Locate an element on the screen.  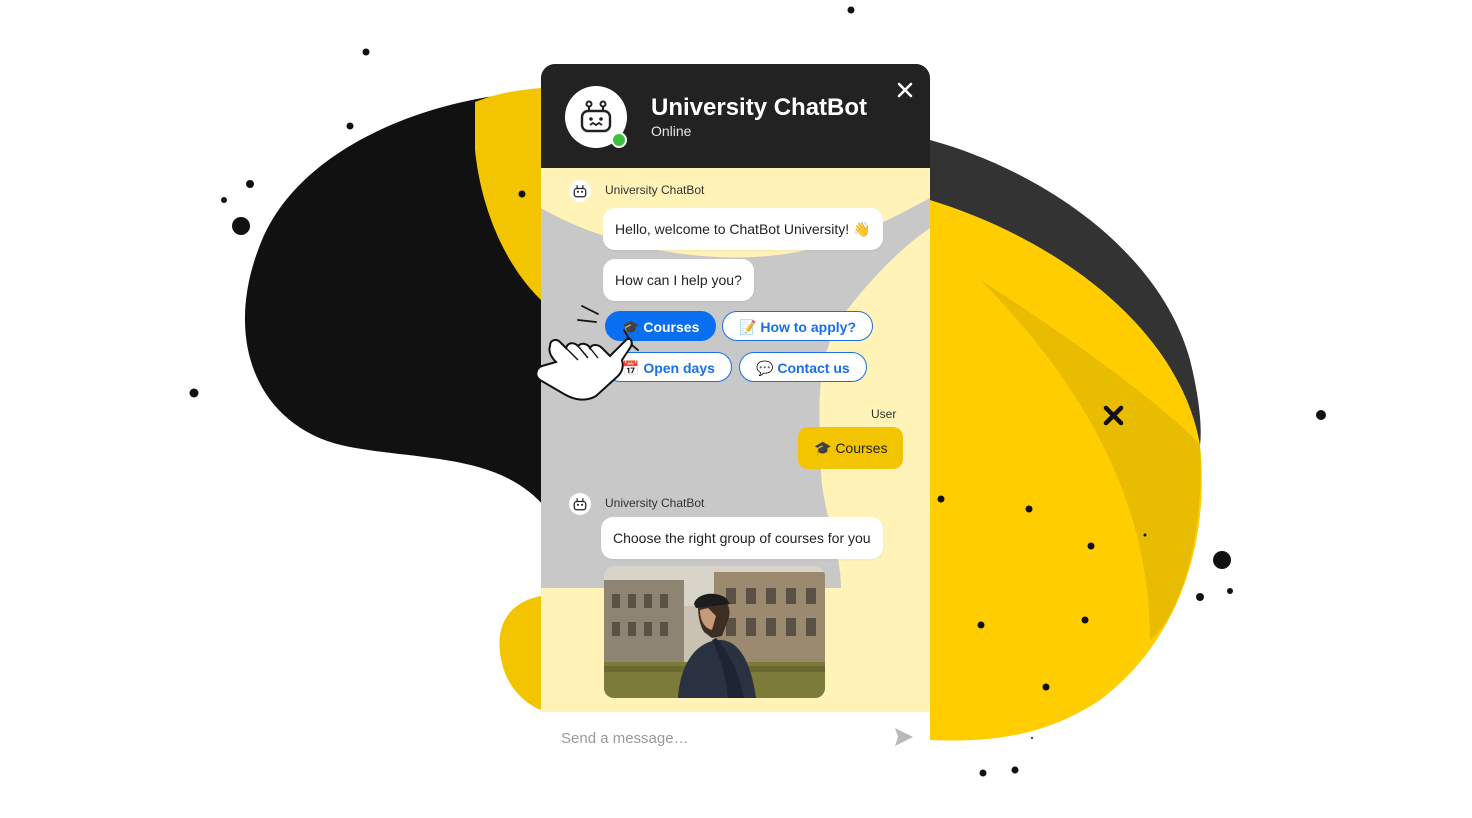
memo-icon: 📝 is located at coordinates (748, 327).